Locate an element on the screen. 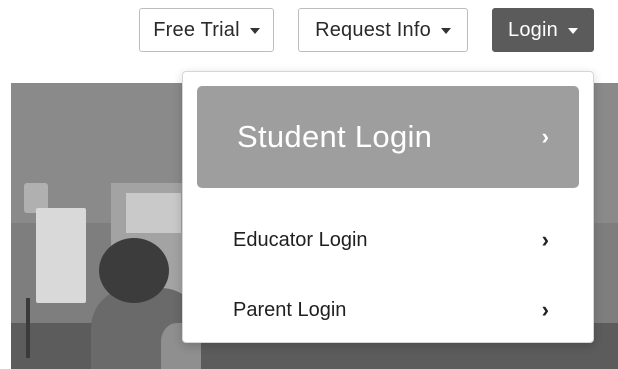  educator-login-label: Educator Login is located at coordinates (300, 239).